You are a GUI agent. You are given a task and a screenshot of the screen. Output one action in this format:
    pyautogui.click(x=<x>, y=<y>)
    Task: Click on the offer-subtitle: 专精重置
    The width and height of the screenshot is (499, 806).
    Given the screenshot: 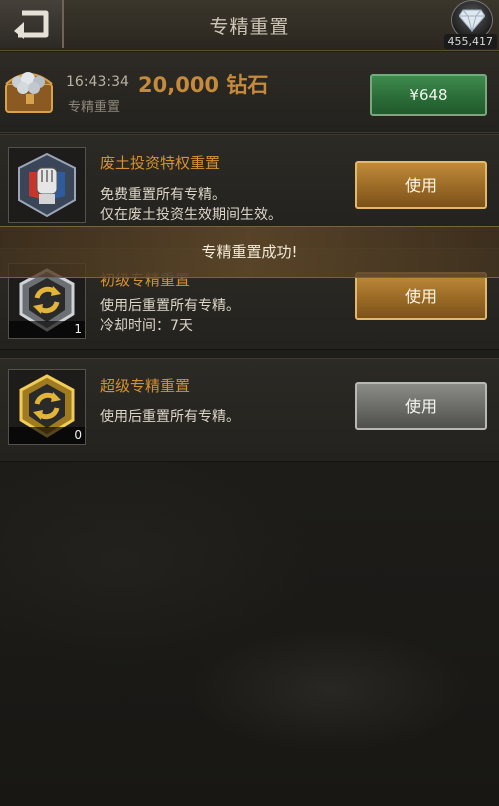 What is the action you would take?
    pyautogui.click(x=94, y=107)
    